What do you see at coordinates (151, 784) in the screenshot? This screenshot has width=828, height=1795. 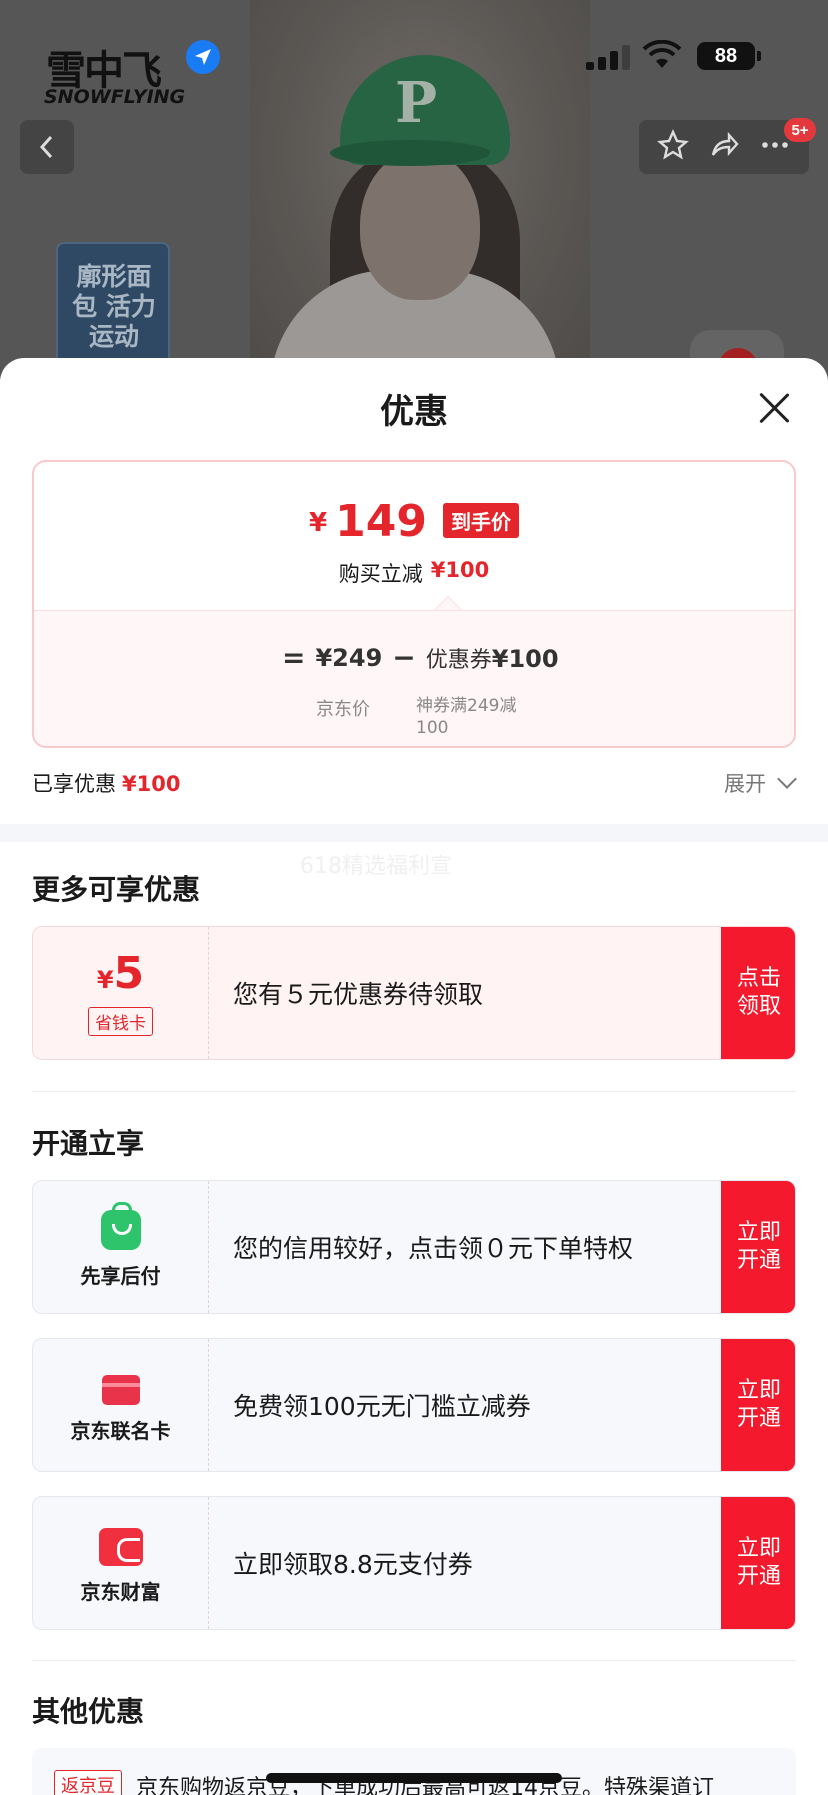 I see `enjoyed-amount: ¥100` at bounding box center [151, 784].